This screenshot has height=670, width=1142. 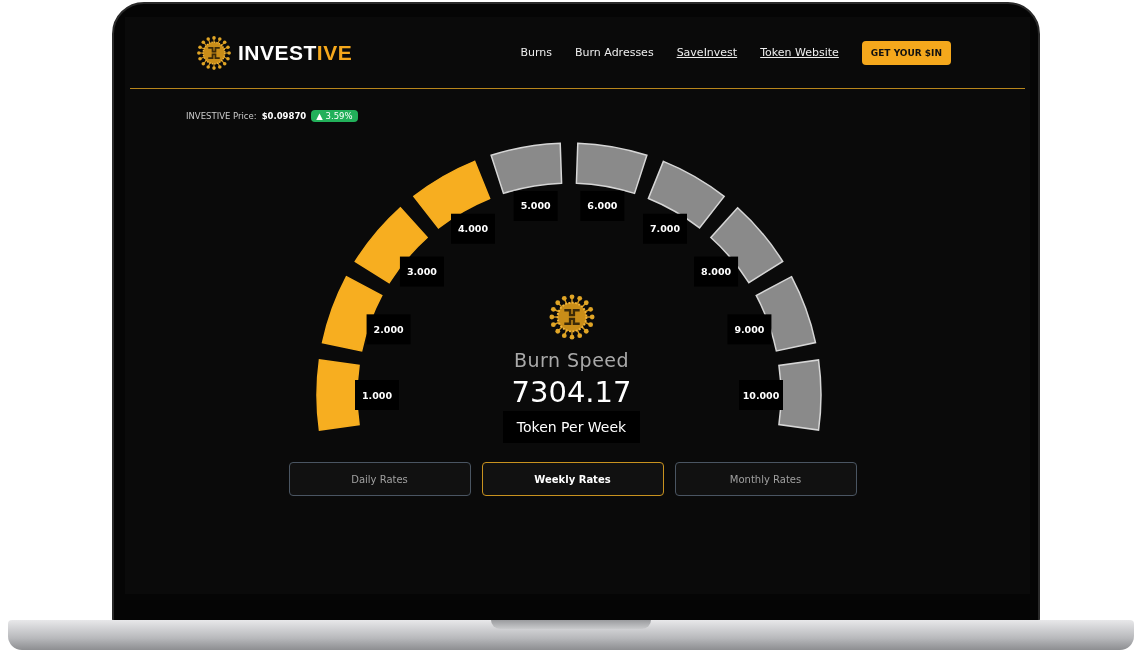 What do you see at coordinates (765, 479) in the screenshot?
I see `rate-tab: Monthly Rates` at bounding box center [765, 479].